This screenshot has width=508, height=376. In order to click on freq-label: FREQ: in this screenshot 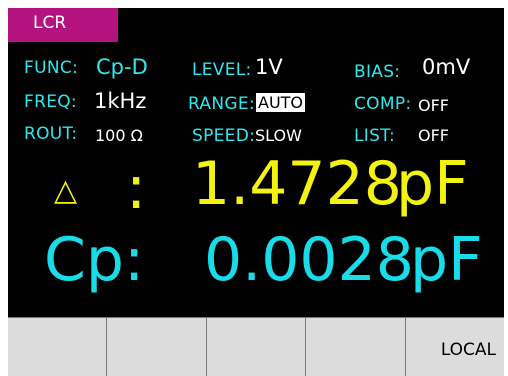, I will do `click(50, 102)`.